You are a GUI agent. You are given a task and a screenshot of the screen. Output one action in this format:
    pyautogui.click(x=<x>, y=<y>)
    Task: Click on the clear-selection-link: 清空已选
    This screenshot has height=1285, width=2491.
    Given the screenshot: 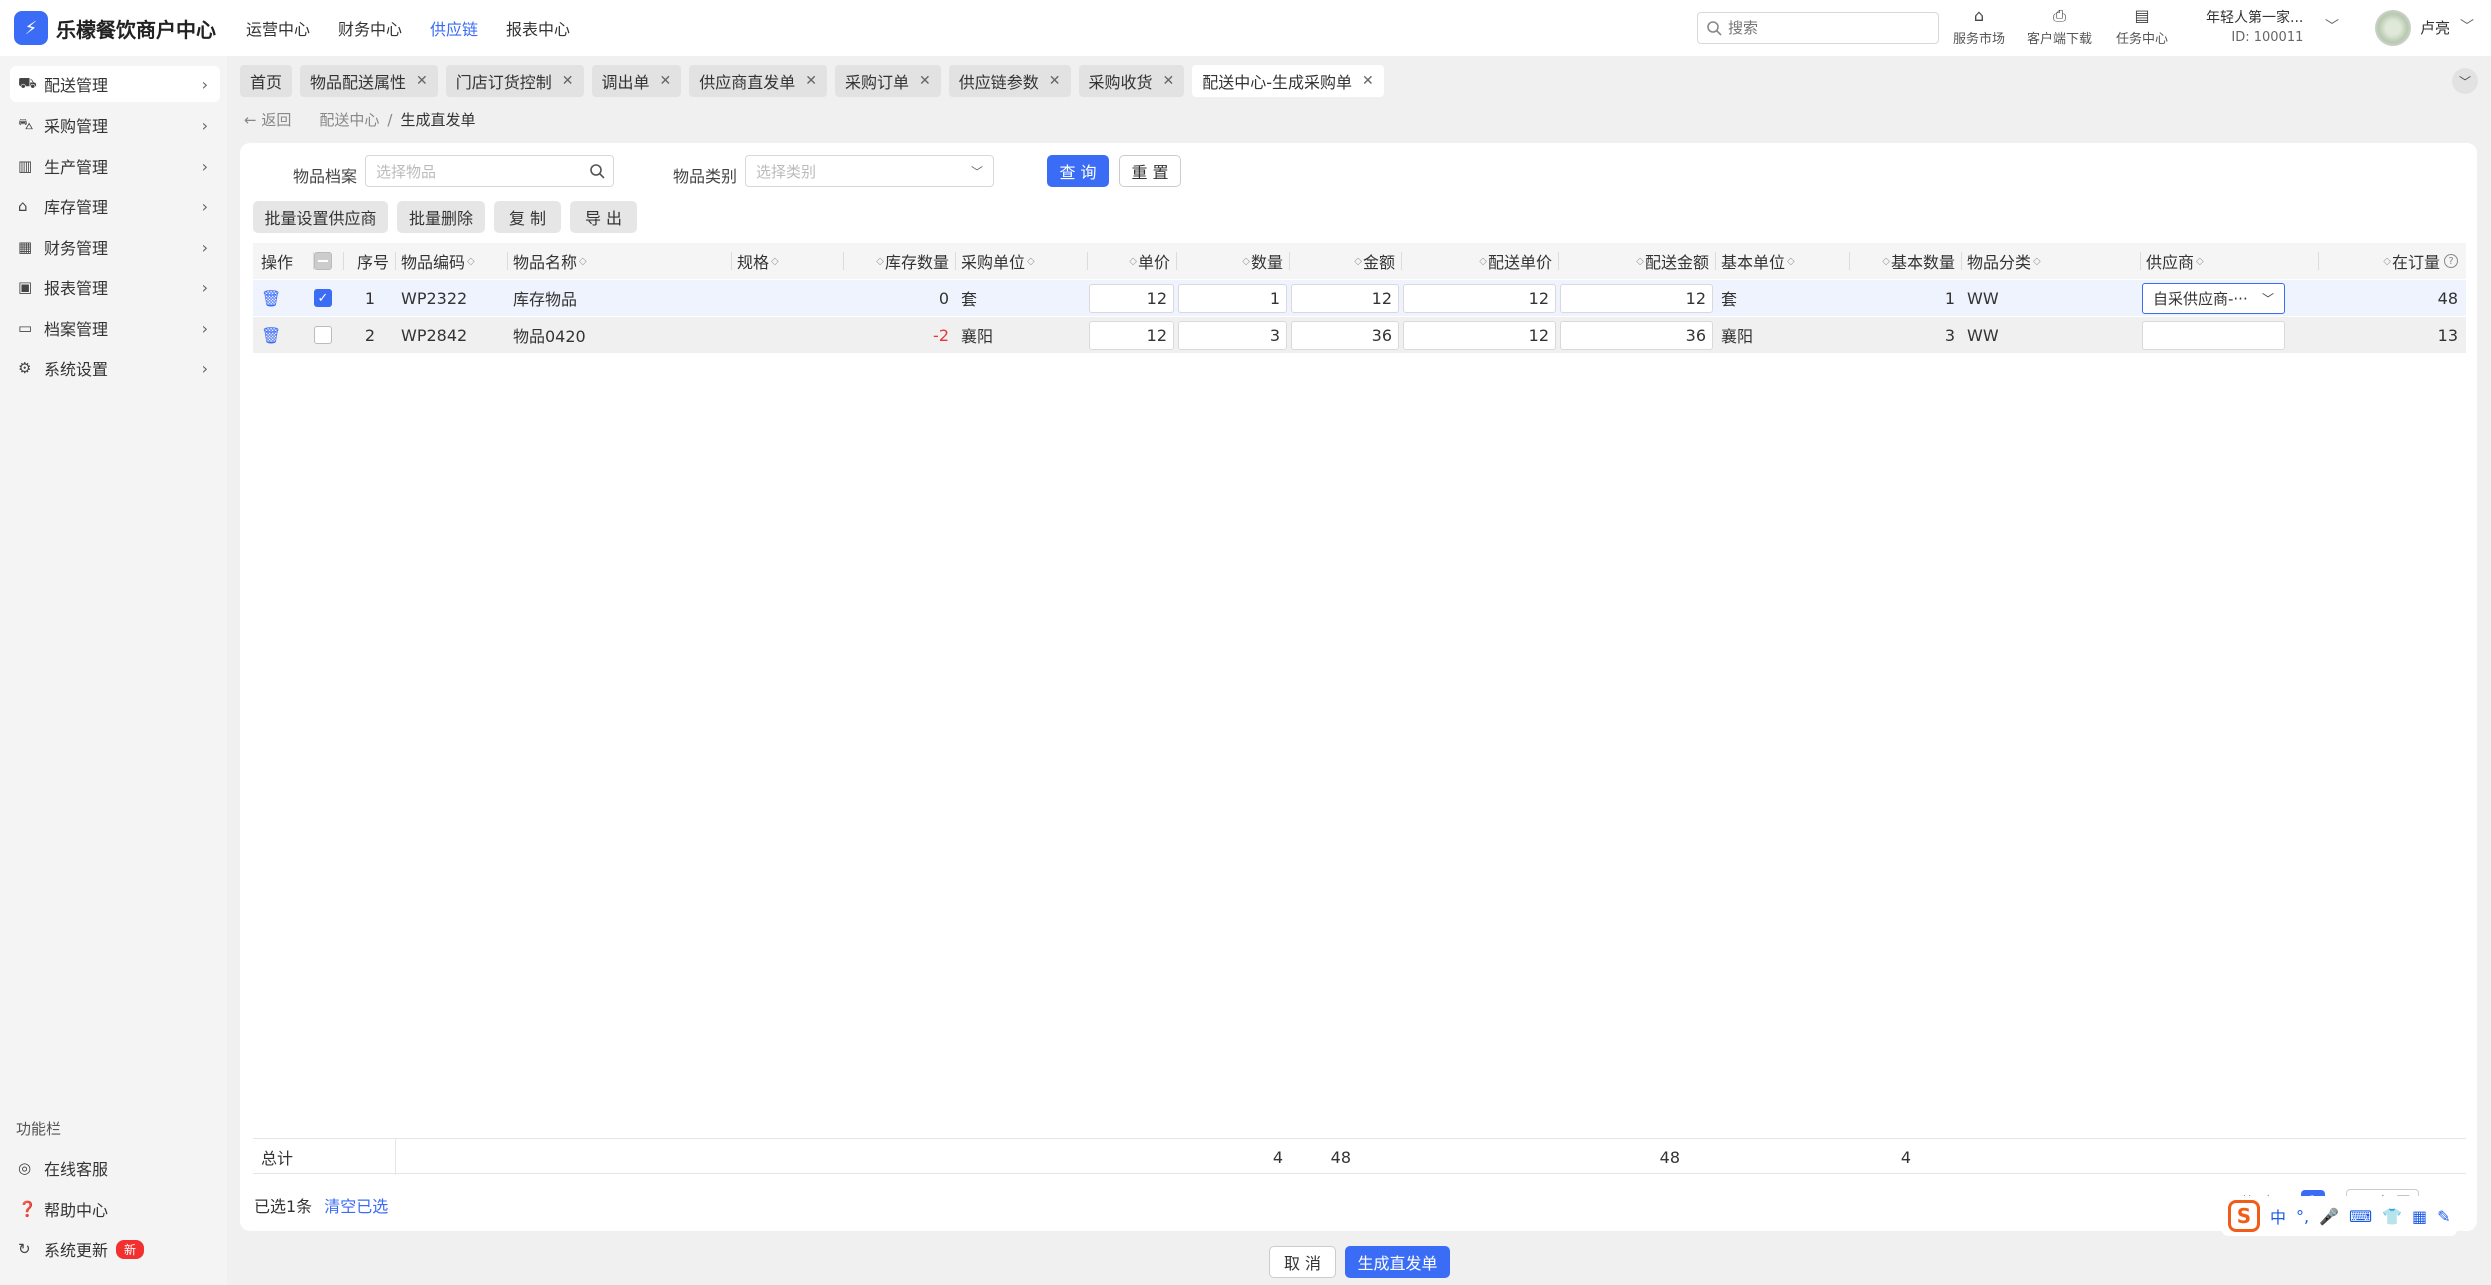 What is the action you would take?
    pyautogui.click(x=356, y=1206)
    